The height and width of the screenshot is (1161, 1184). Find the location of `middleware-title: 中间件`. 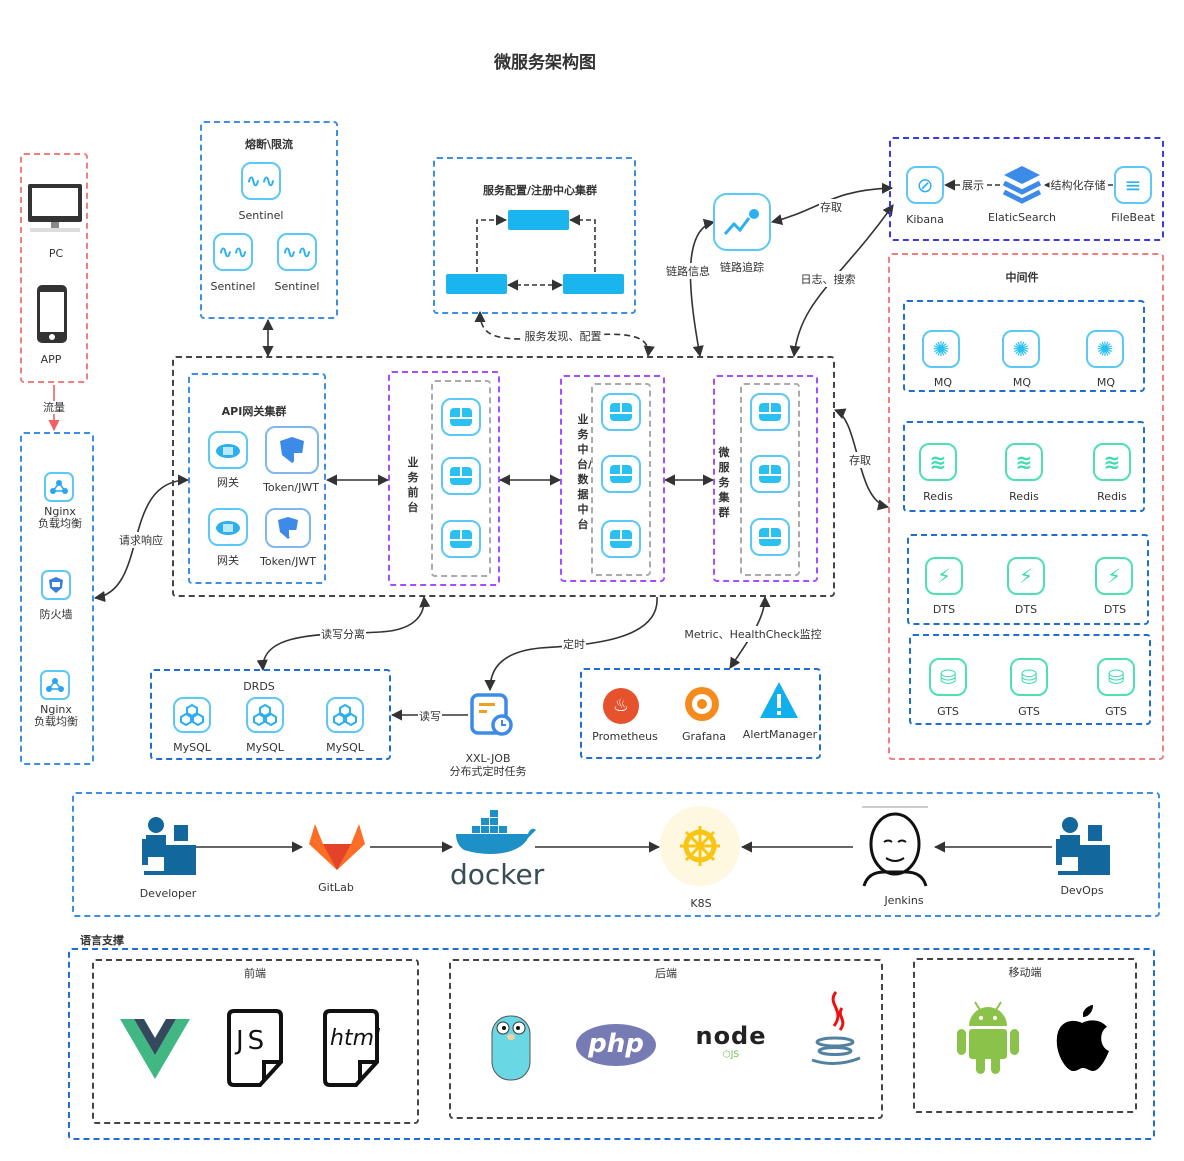

middleware-title: 中间件 is located at coordinates (1022, 277).